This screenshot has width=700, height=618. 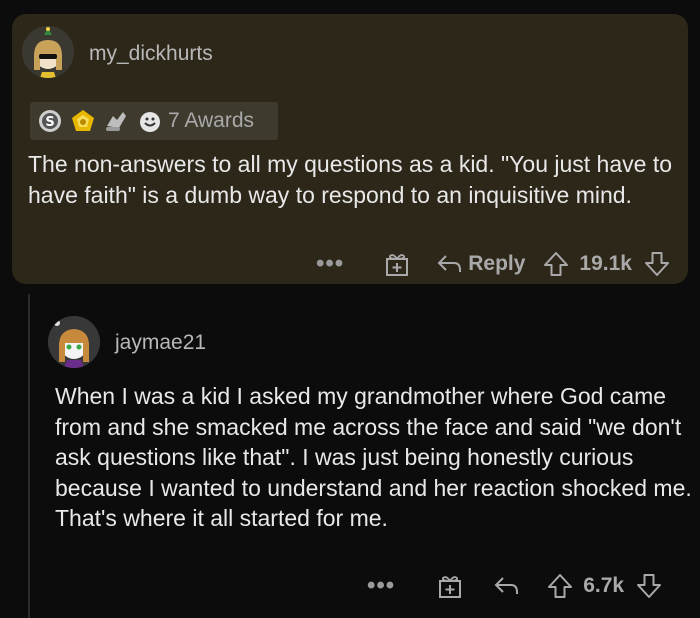 I want to click on awards-count: 7 Awards, so click(x=211, y=120).